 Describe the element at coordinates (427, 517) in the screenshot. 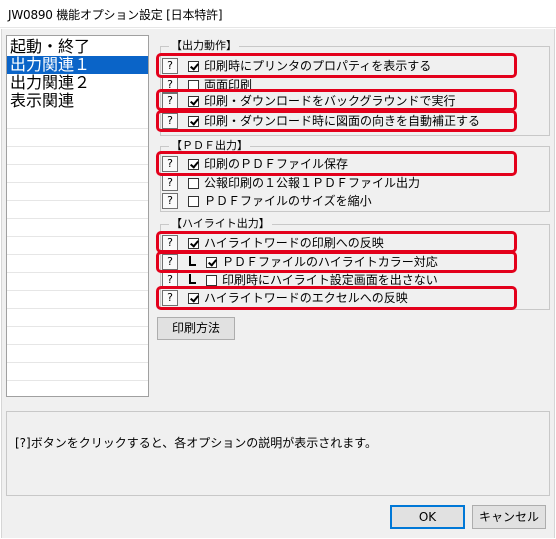

I see `ok-button: OK` at that location.